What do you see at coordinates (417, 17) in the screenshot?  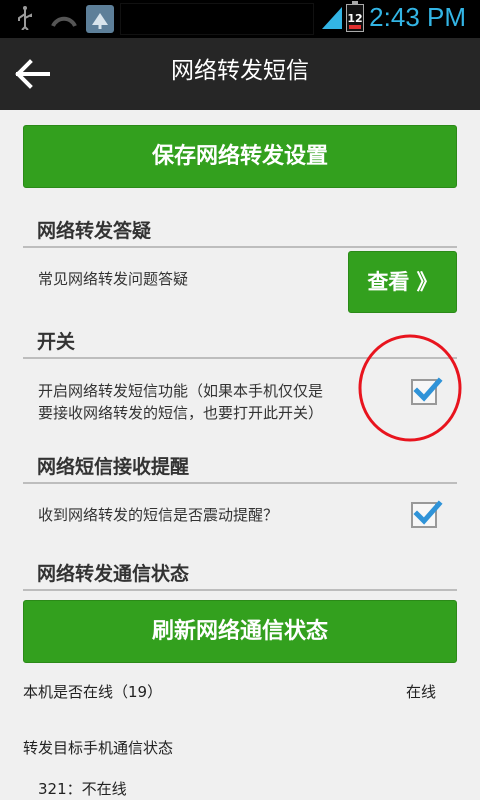 I see `clock: 2:43 PM` at bounding box center [417, 17].